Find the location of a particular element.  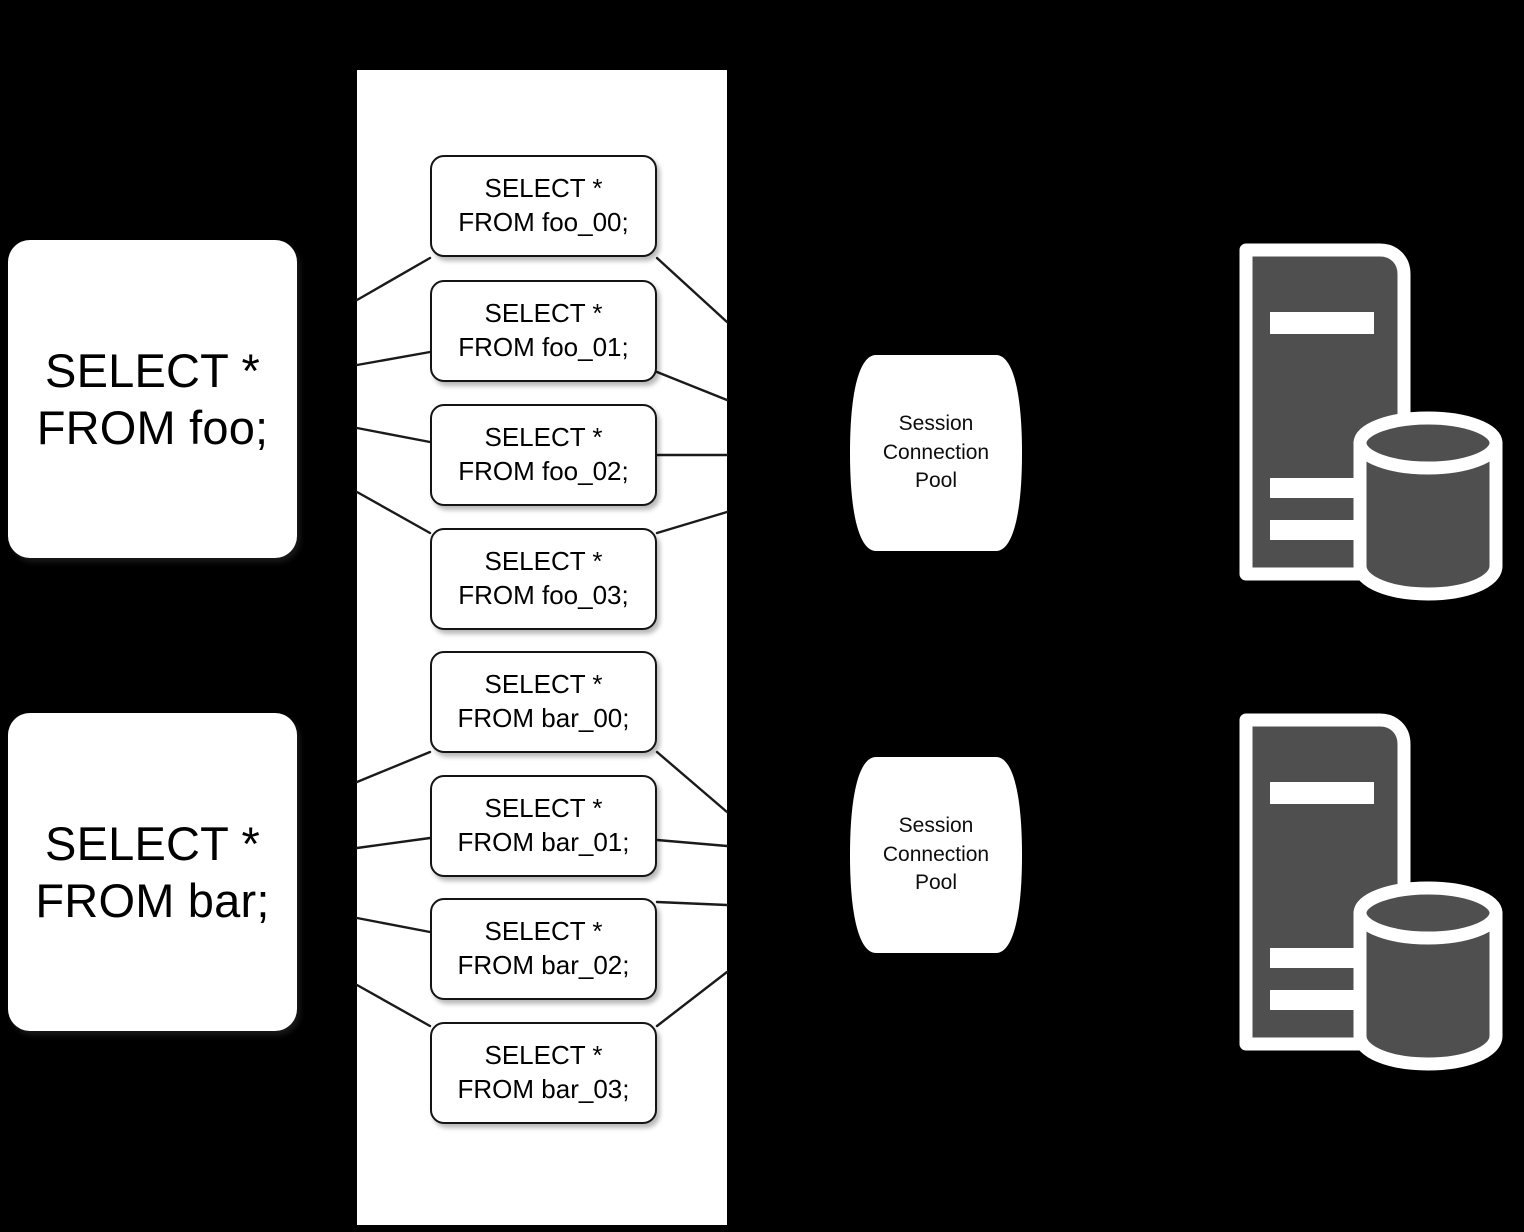

session-connection-pool-bottom-label: Session Connection Pool is located at coordinates (936, 854).